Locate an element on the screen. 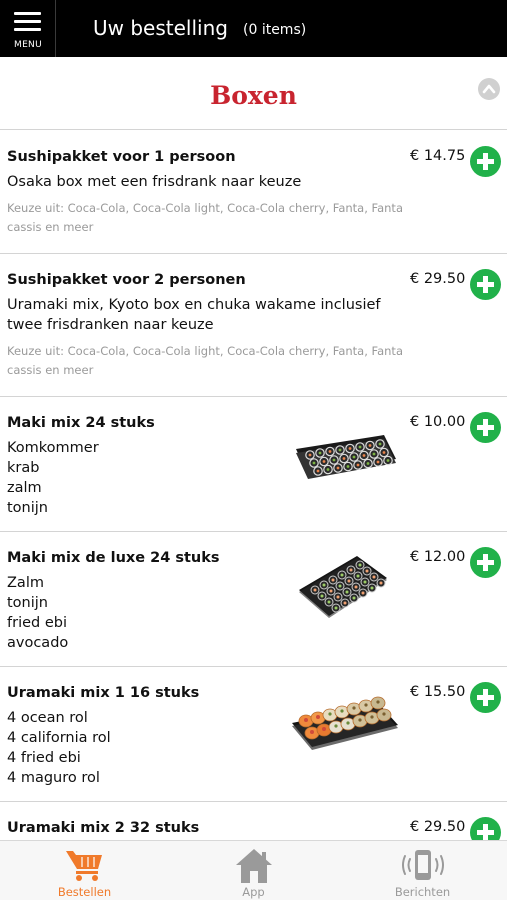 This screenshot has width=507, height=900. section-title: Boxen is located at coordinates (253, 95).